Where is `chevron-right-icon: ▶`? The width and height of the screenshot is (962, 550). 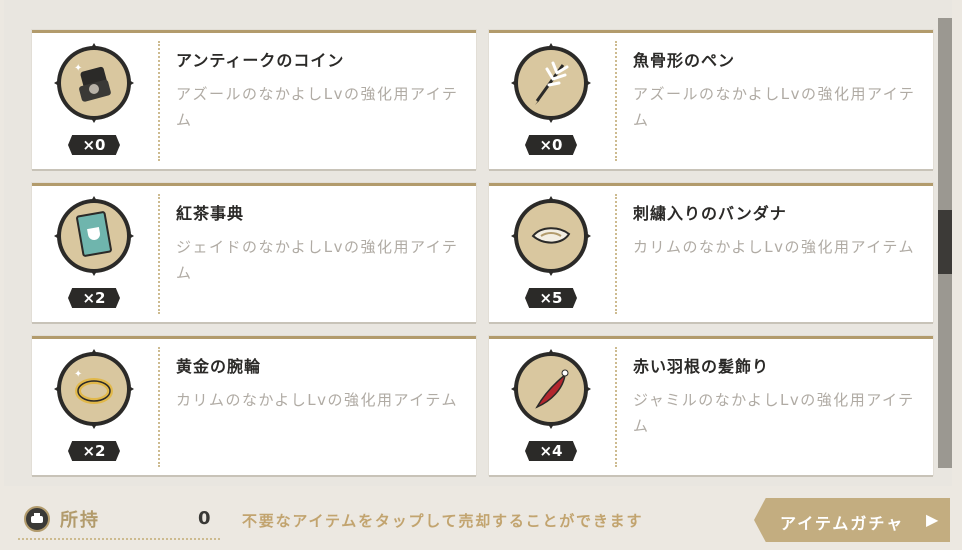
chevron-right-icon: ▶ is located at coordinates (933, 519).